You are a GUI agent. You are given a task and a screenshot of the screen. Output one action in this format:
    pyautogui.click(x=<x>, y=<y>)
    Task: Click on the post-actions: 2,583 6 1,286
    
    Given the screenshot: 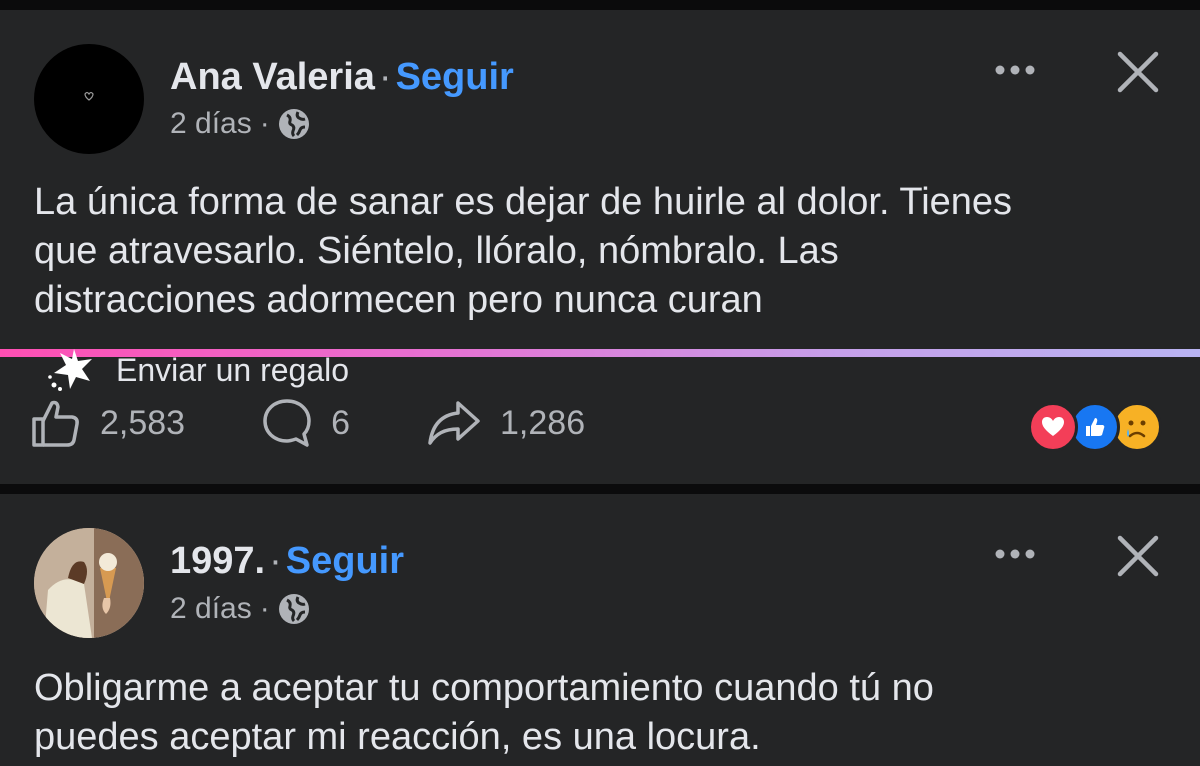 What is the action you would take?
    pyautogui.click(x=307, y=423)
    